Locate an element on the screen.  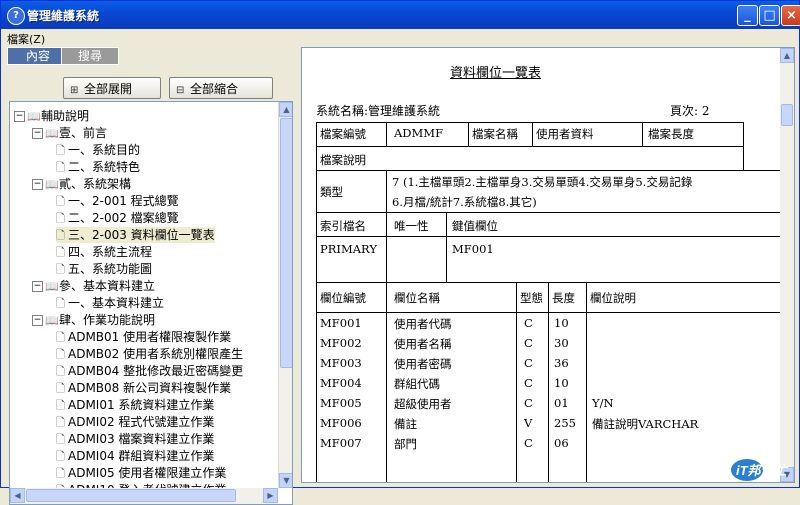
field-no-cell: MF003 is located at coordinates (341, 363).